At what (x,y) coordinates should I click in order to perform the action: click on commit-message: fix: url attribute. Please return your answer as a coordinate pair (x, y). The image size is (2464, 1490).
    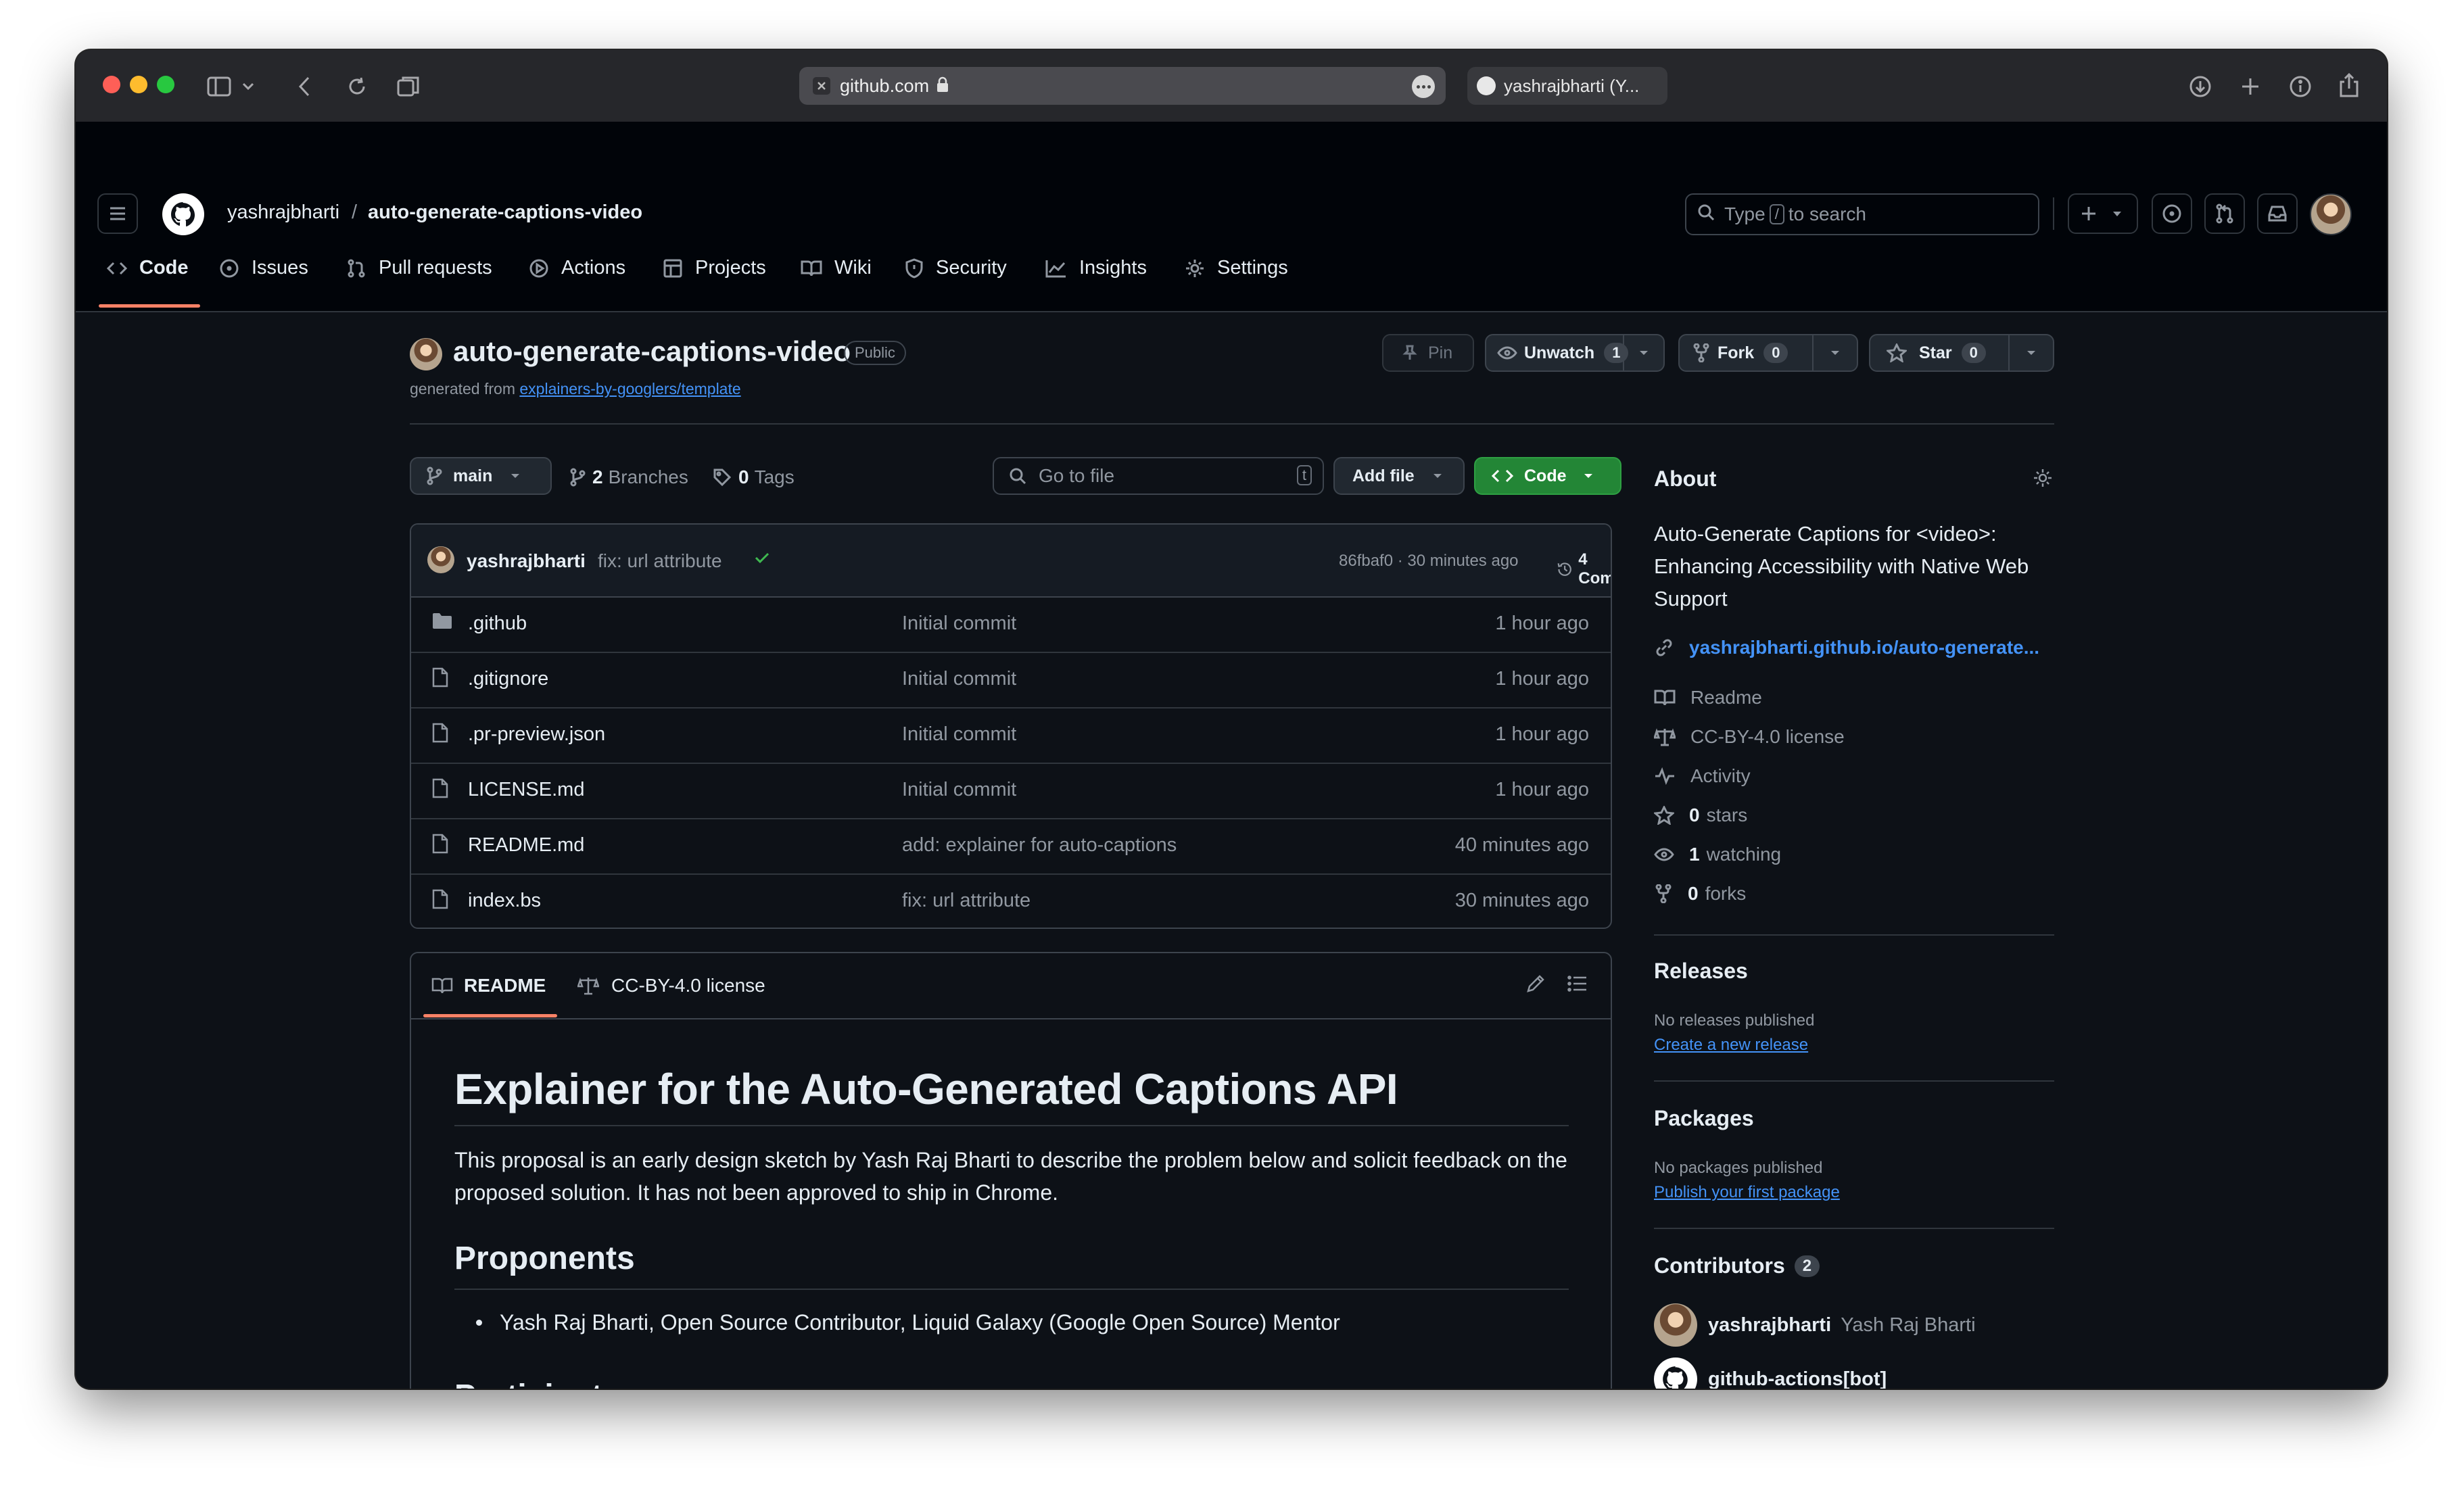
    Looking at the image, I should click on (660, 561).